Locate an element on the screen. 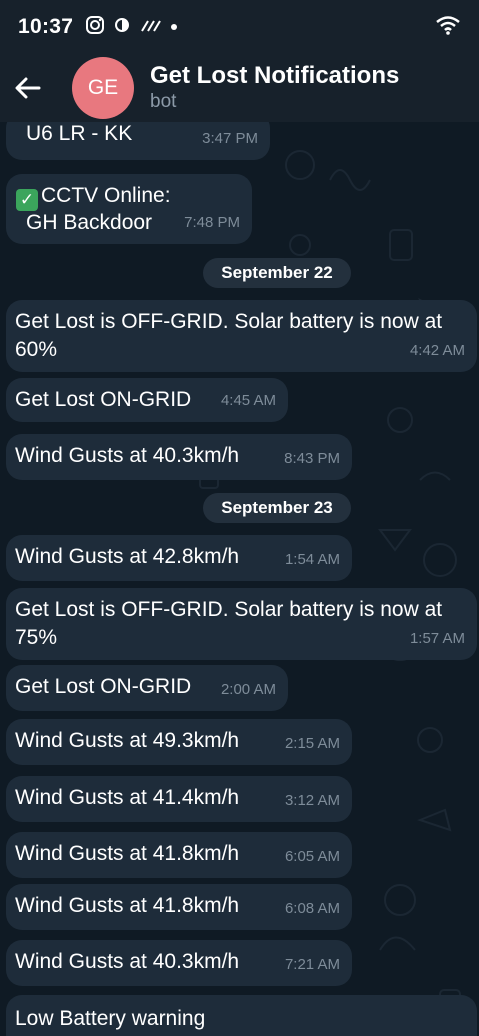  message-bubble: ✓ CCTV Online: GH Backdoor 7:48 PM is located at coordinates (129, 209).